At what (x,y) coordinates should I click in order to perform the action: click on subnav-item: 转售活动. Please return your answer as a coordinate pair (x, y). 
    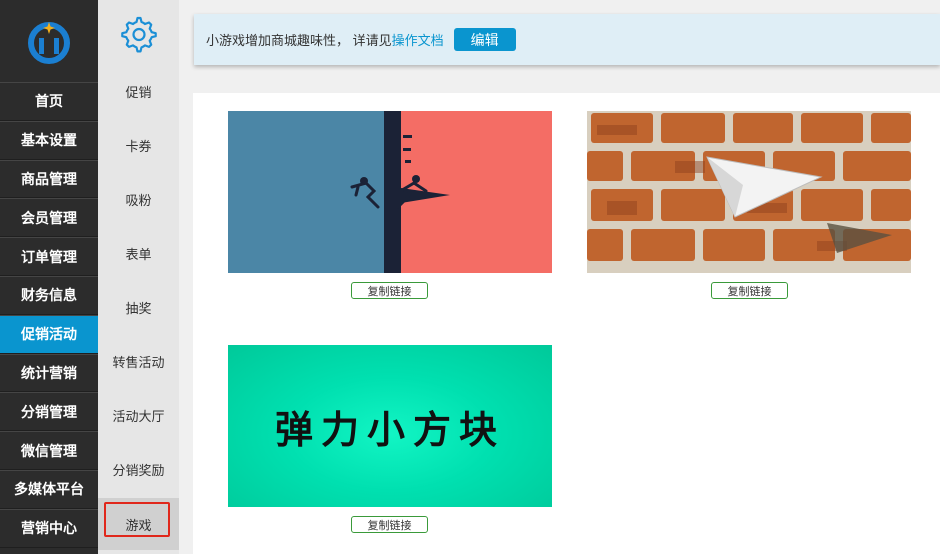
    Looking at the image, I should click on (138, 361).